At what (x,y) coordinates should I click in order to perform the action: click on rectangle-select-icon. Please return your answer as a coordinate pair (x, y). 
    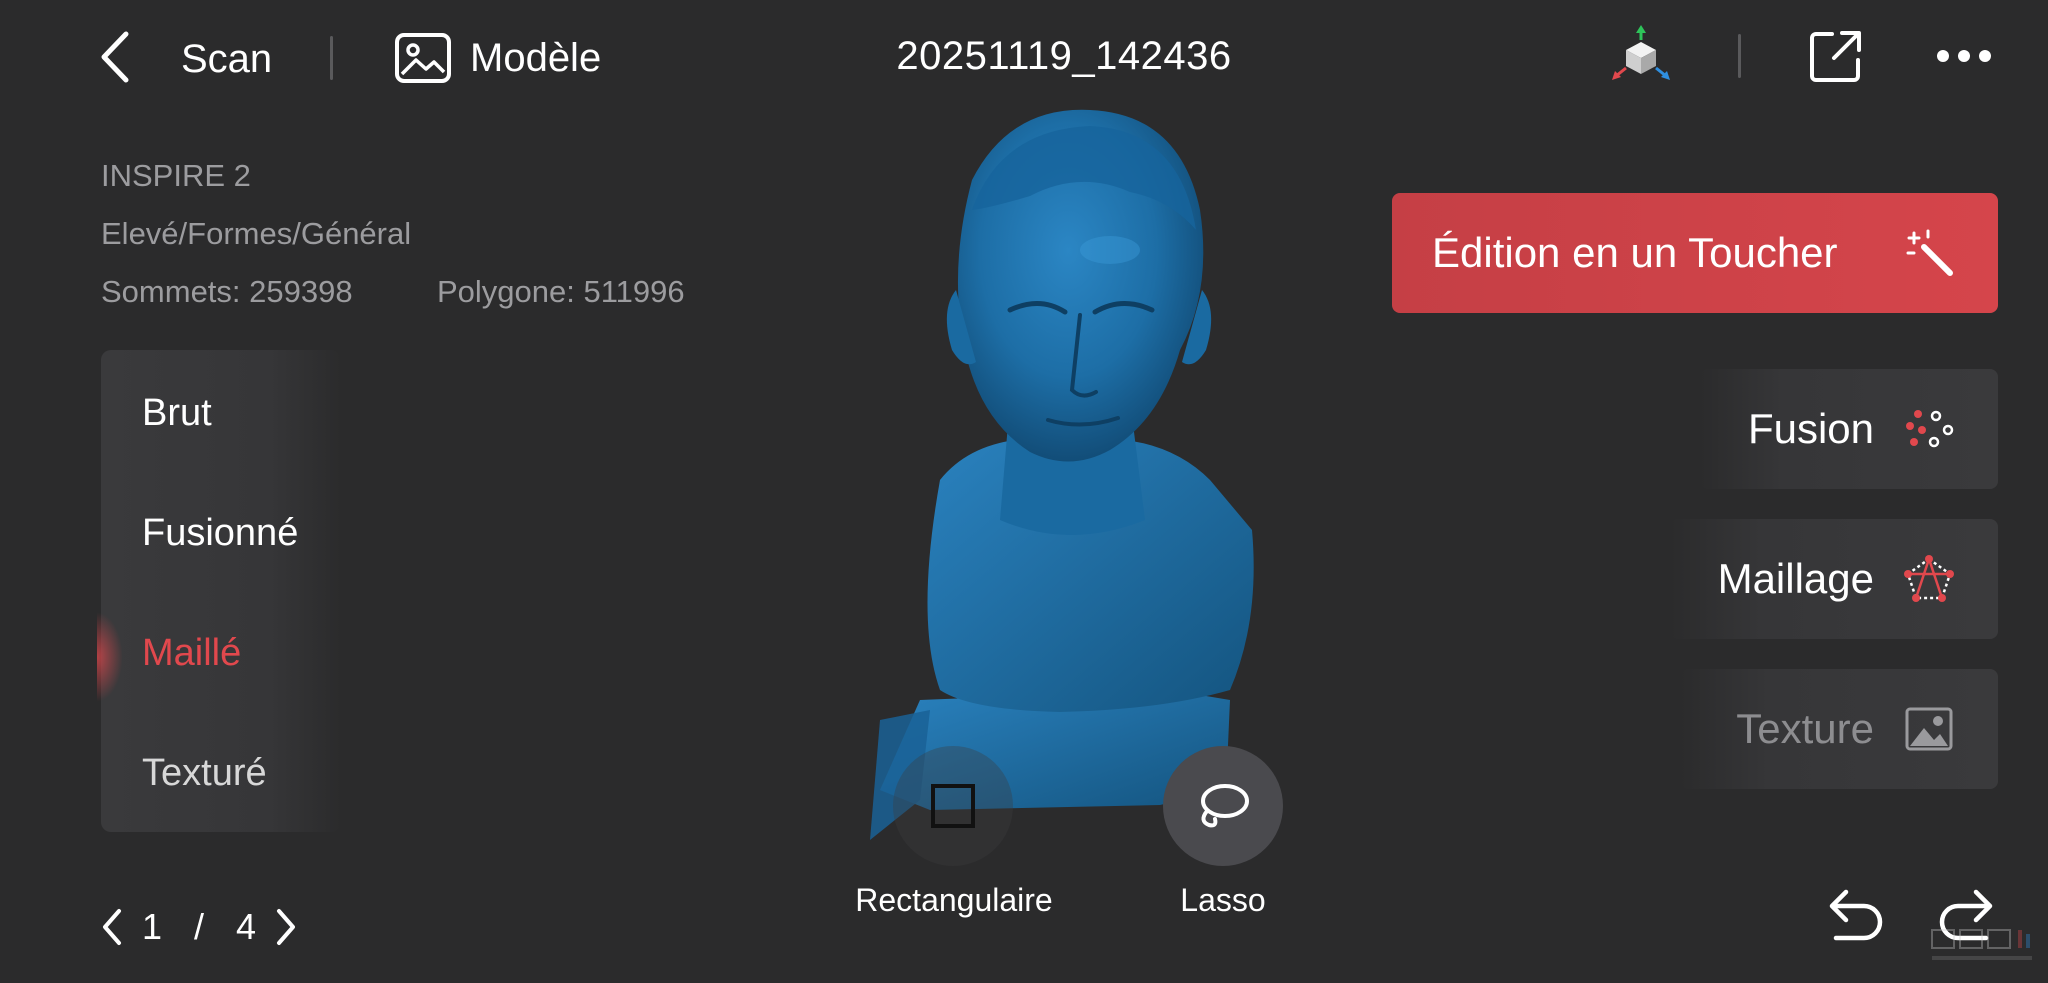
    Looking at the image, I should click on (953, 806).